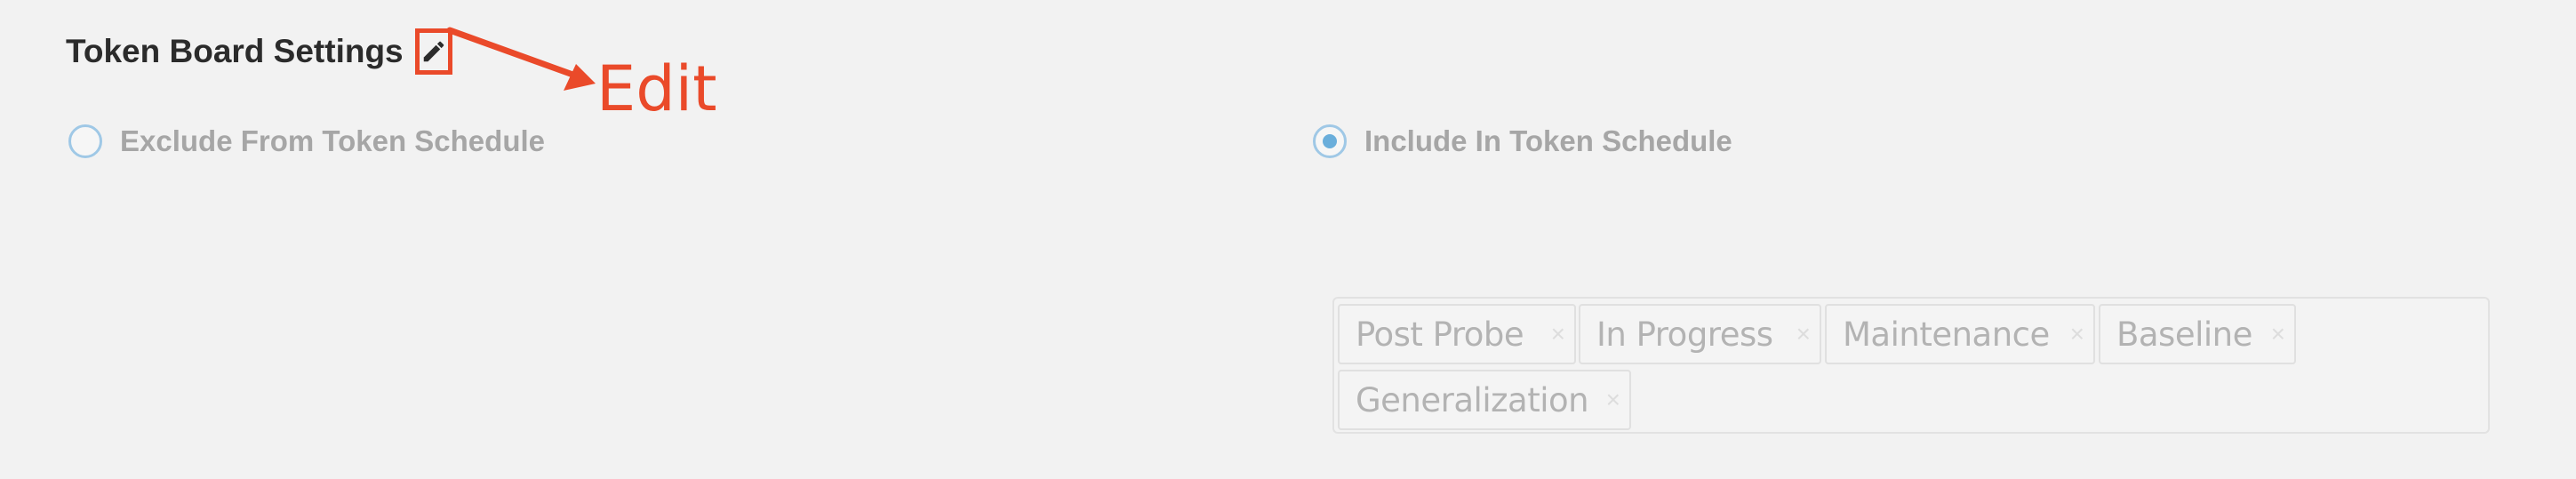 This screenshot has height=479, width=2576. Describe the element at coordinates (521, 59) in the screenshot. I see `annotation-arrow` at that location.